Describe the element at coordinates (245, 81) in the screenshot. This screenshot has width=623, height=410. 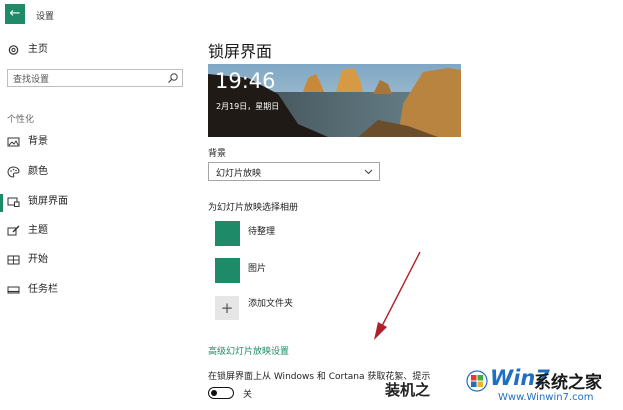
I see `preview-time: 19:46` at that location.